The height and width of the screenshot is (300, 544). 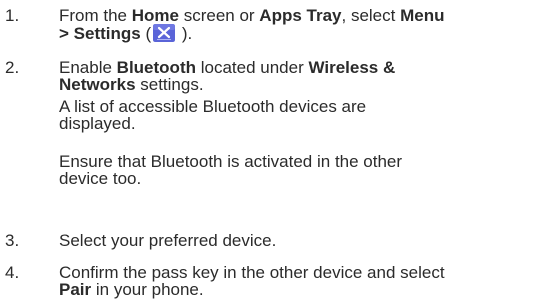 What do you see at coordinates (75, 289) in the screenshot?
I see `pair-label: Pair` at bounding box center [75, 289].